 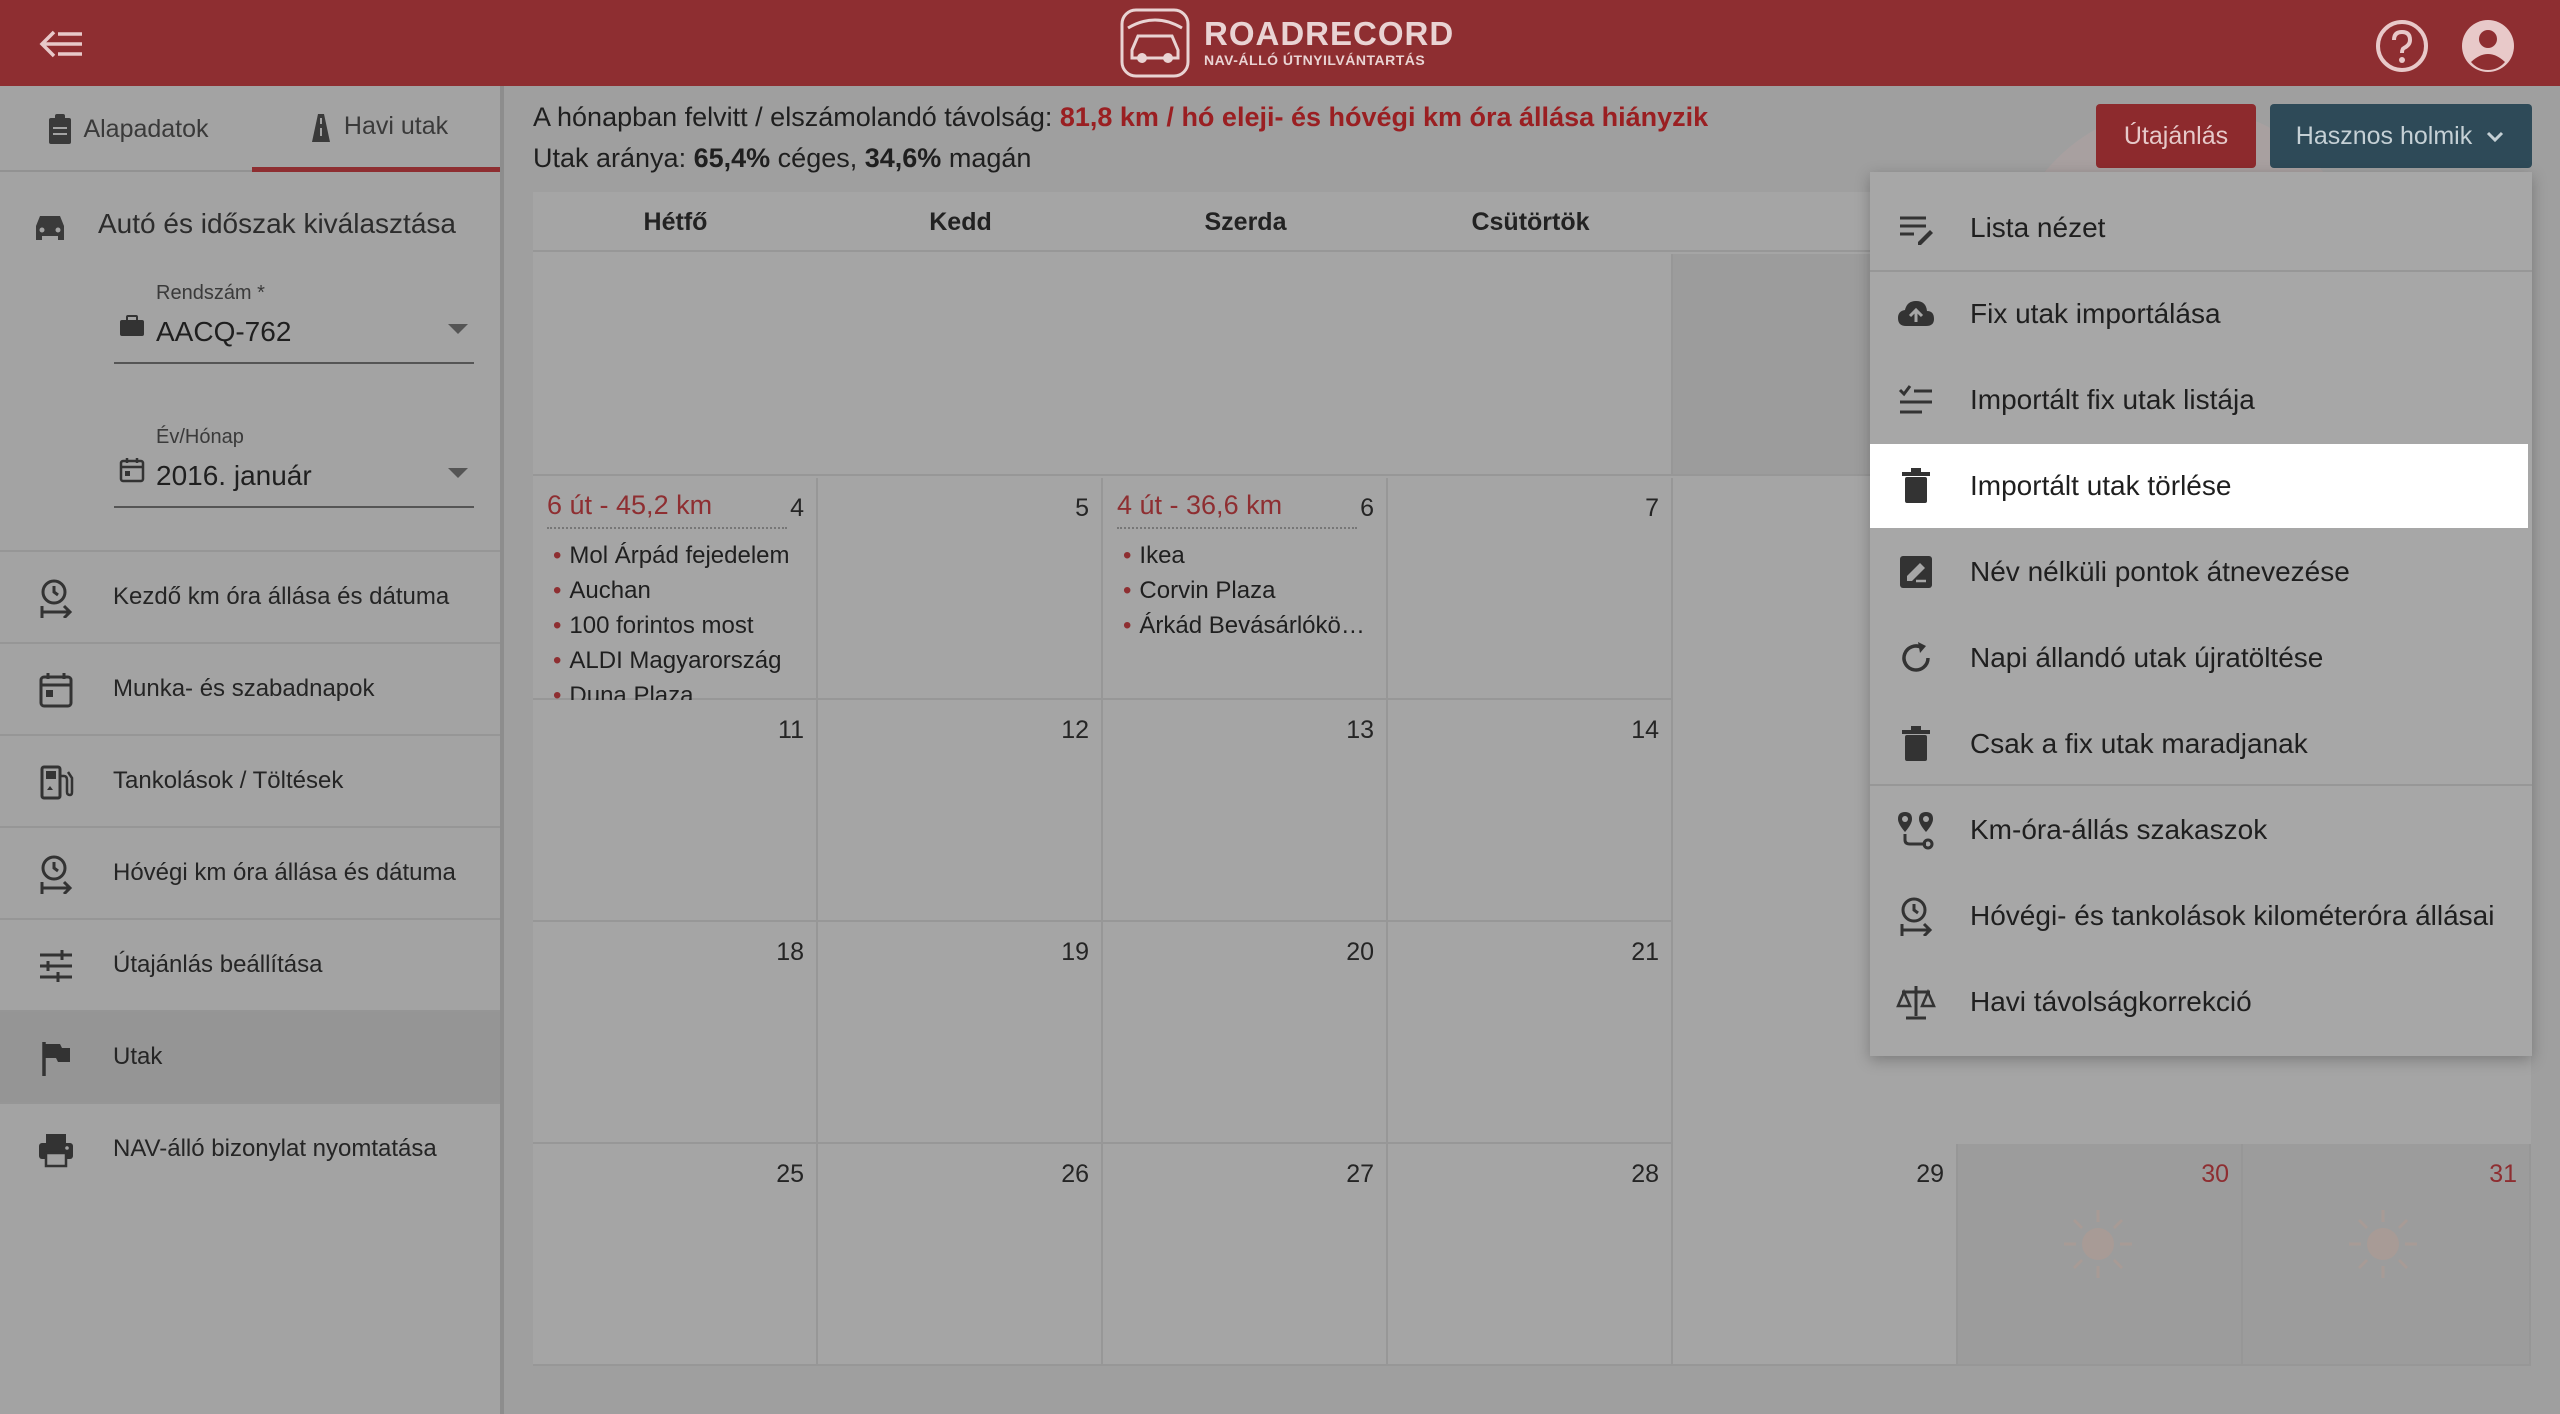 What do you see at coordinates (62, 44) in the screenshot?
I see `menu-collapse-icon` at bounding box center [62, 44].